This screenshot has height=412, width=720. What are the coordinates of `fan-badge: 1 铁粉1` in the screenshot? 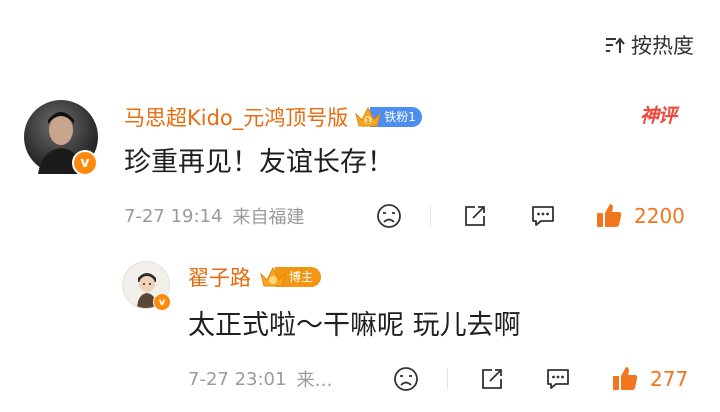 It's located at (388, 117).